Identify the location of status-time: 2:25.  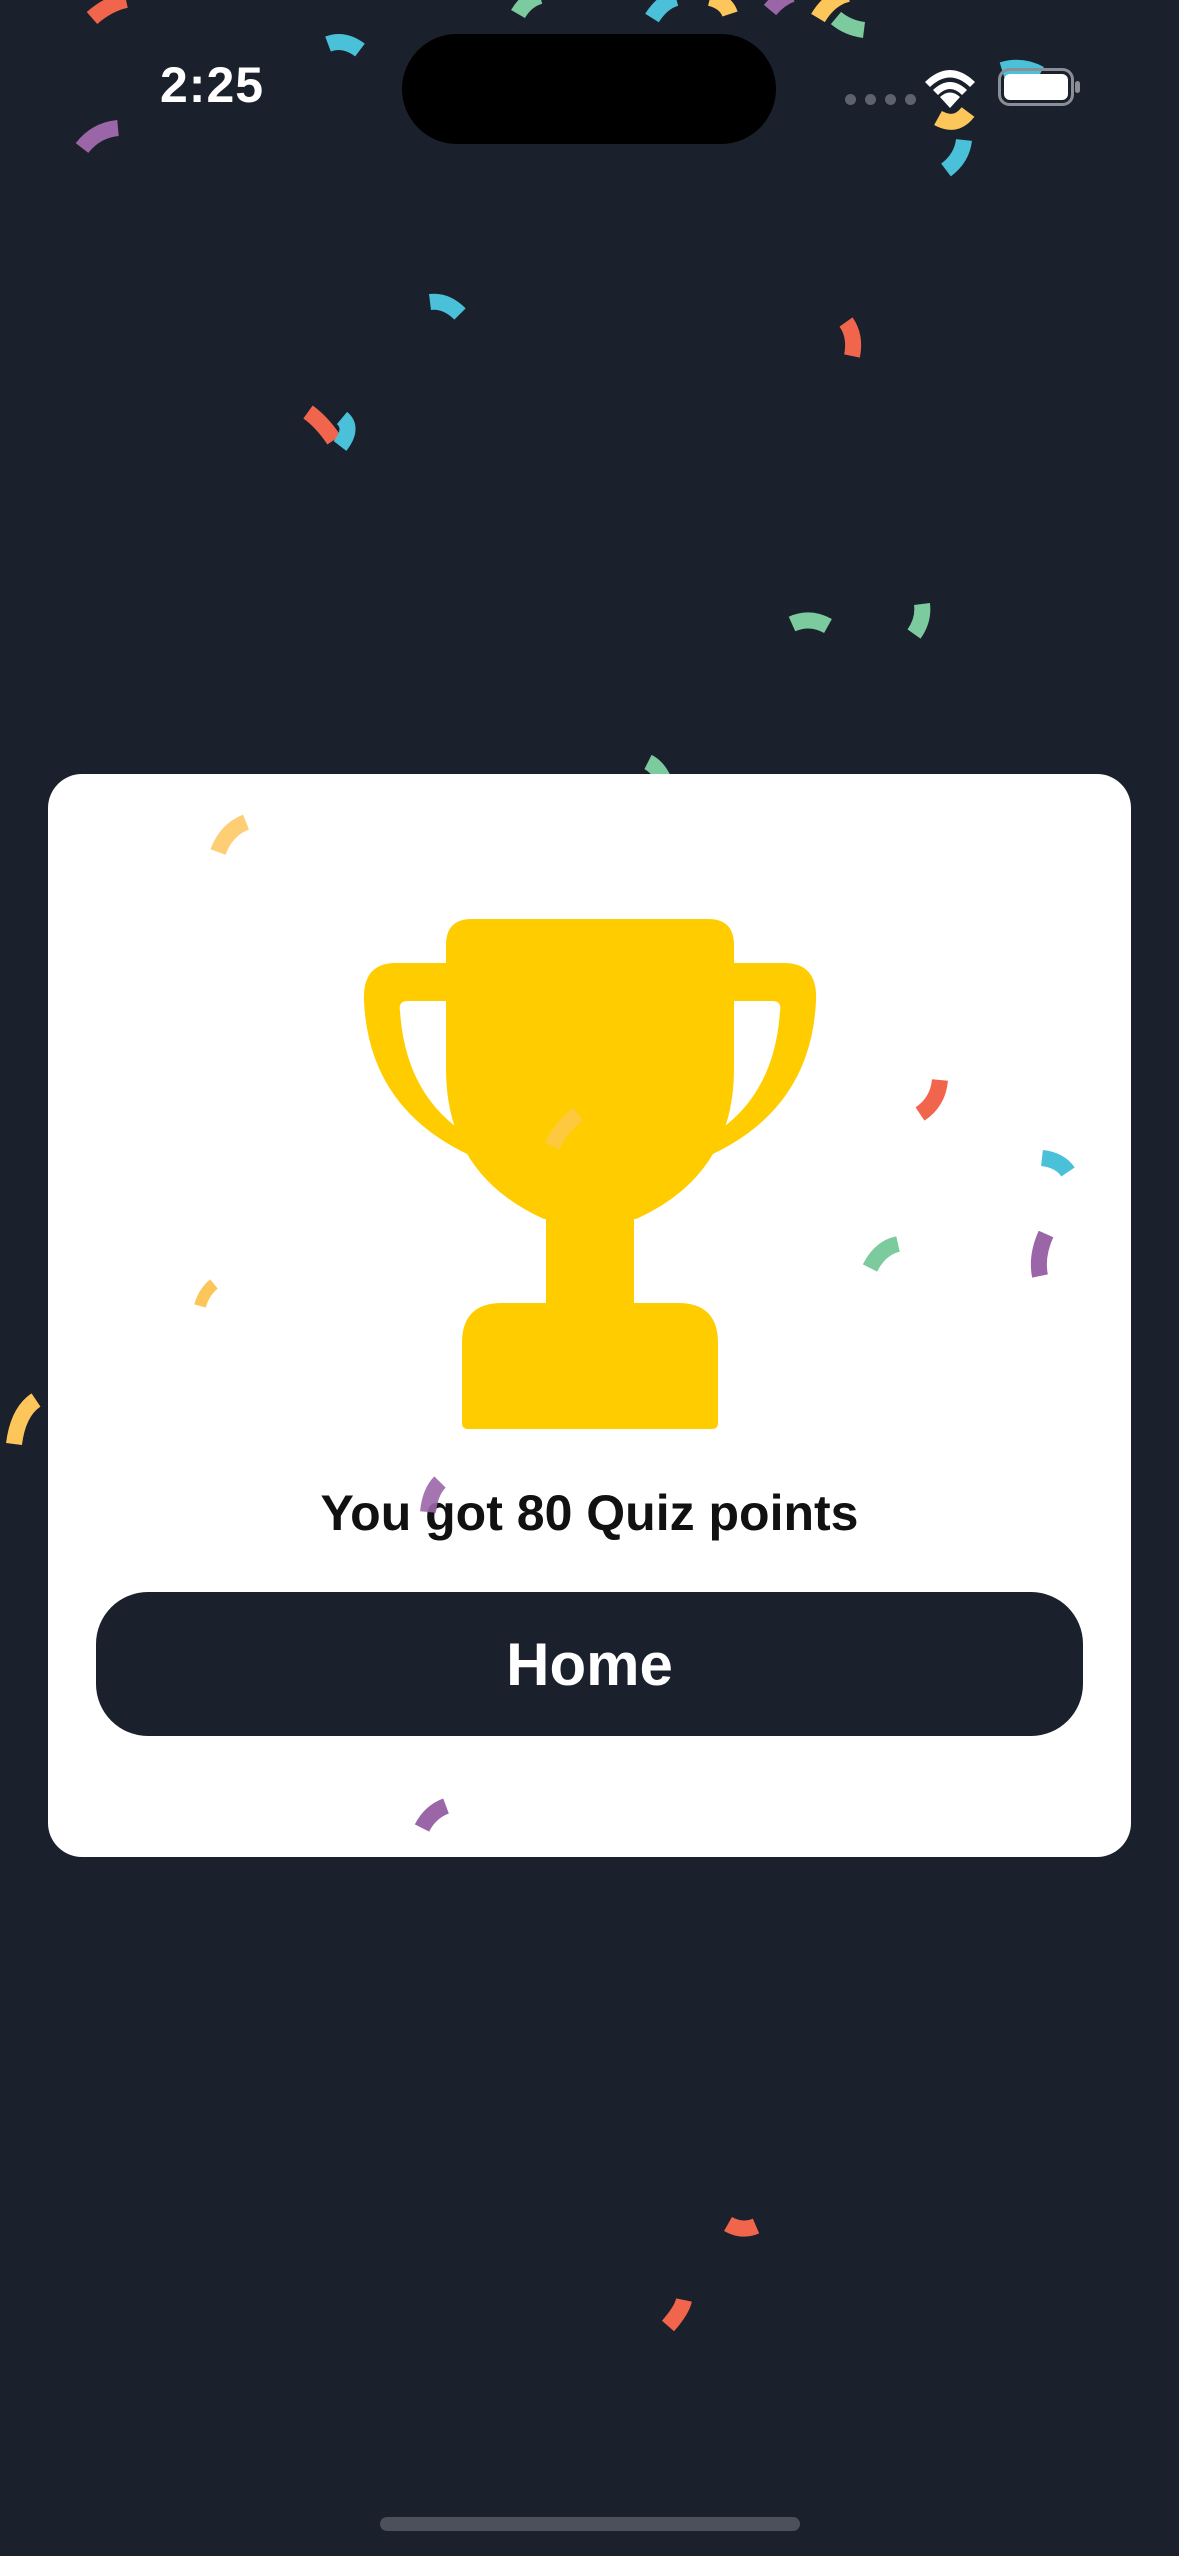
(212, 85).